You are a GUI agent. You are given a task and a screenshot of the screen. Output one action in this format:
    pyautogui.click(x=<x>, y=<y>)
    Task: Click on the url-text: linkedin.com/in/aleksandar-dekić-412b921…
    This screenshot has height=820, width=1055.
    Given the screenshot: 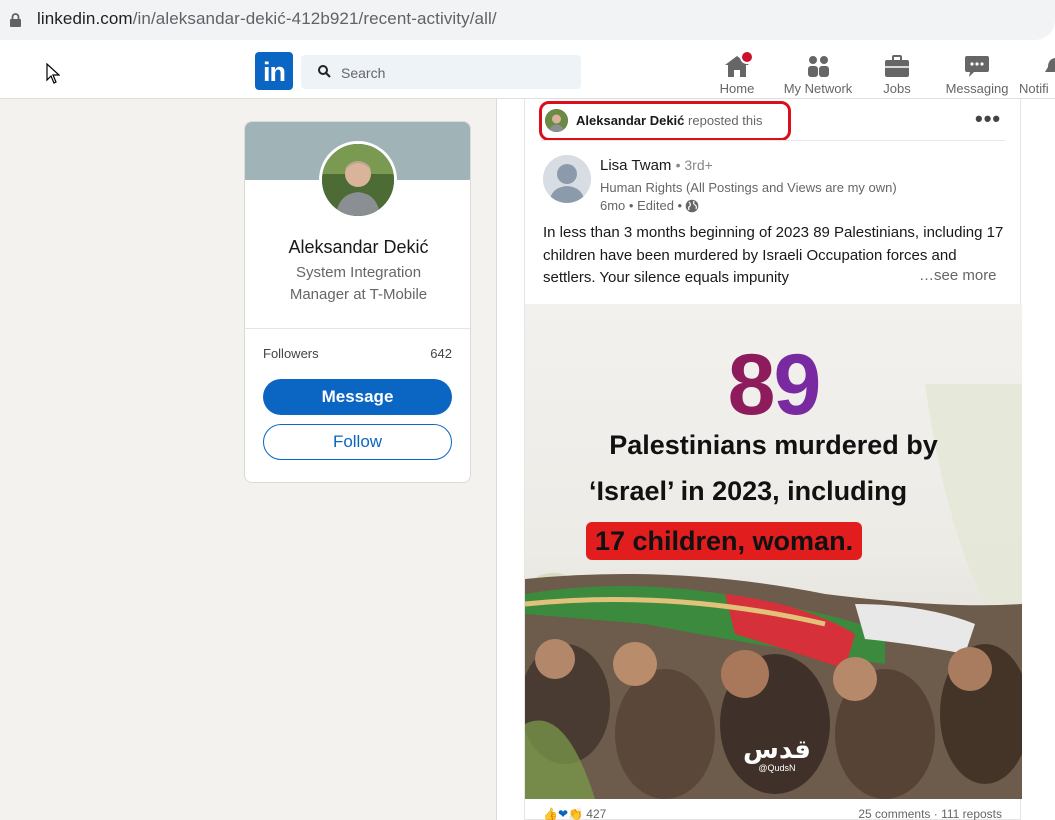 What is the action you would take?
    pyautogui.click(x=267, y=19)
    